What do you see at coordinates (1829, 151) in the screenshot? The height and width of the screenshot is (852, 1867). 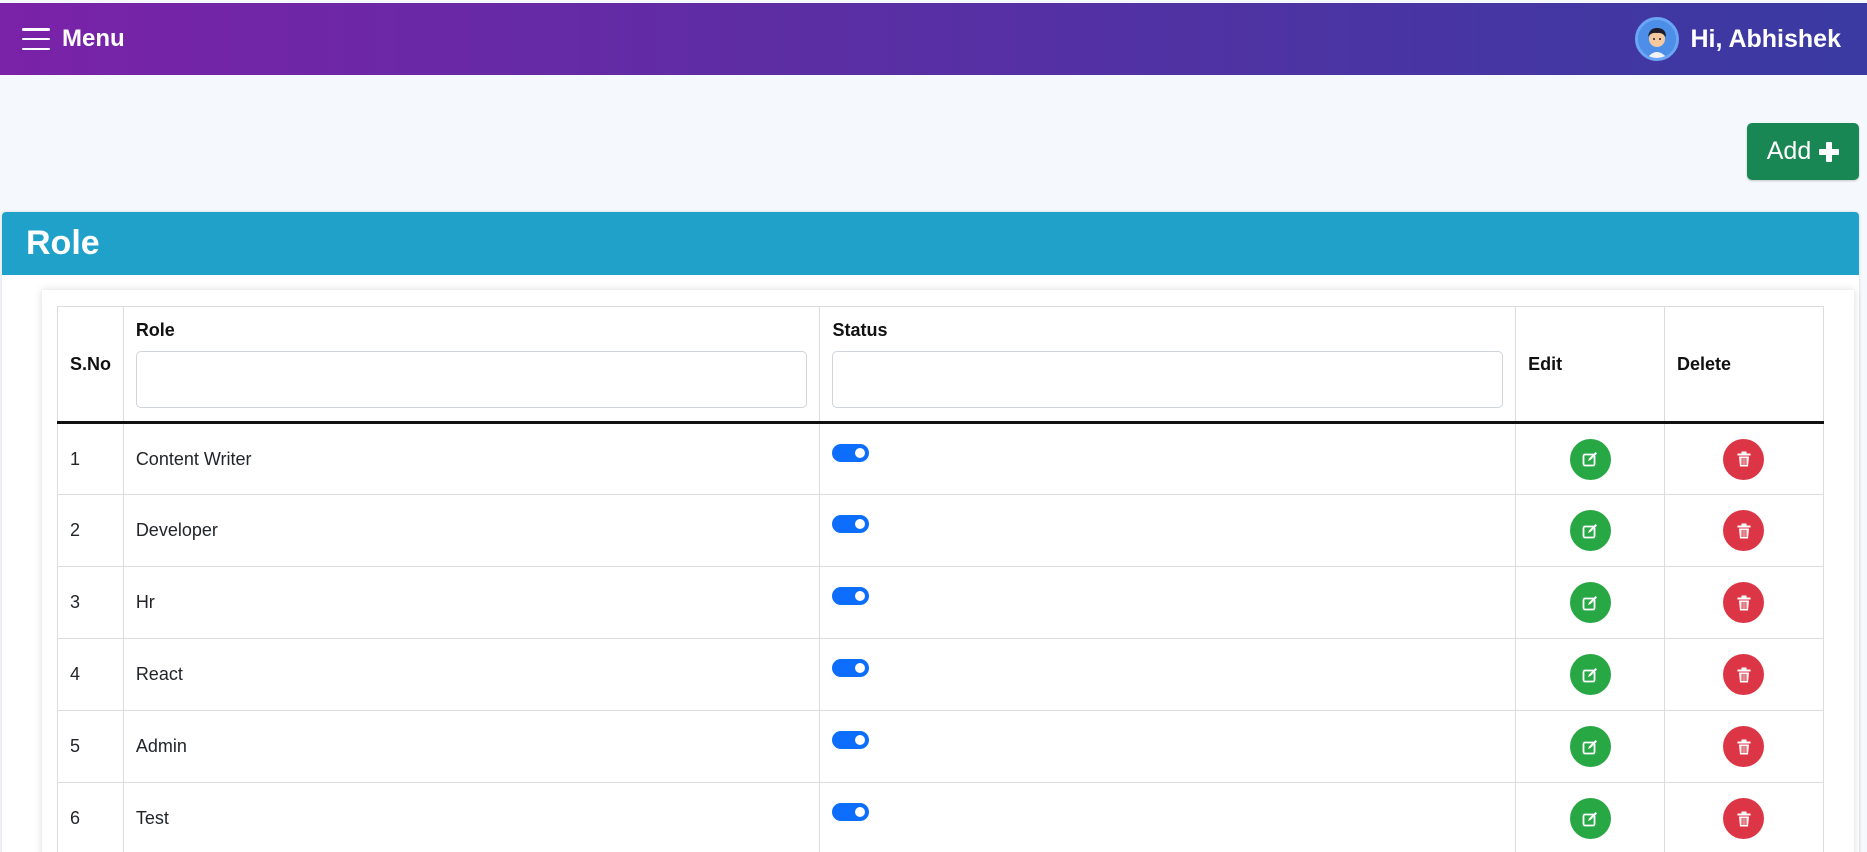 I see `plus-icon` at bounding box center [1829, 151].